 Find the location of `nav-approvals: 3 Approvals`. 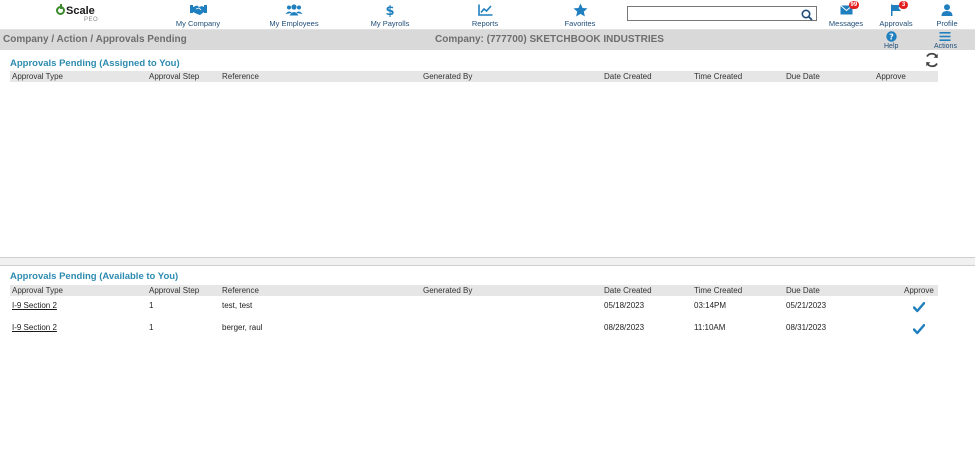

nav-approvals: 3 Approvals is located at coordinates (896, 14).